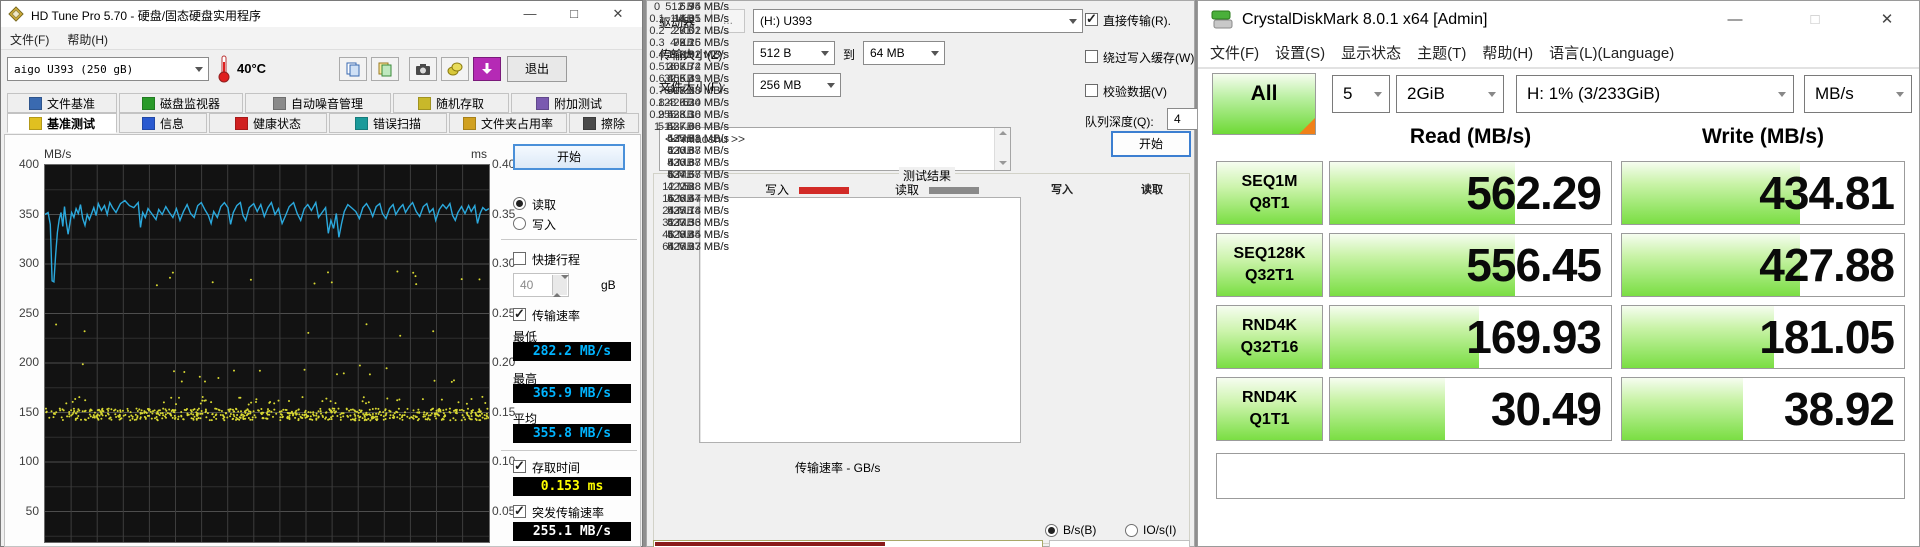 Image resolution: width=1920 pixels, height=547 pixels. I want to click on atto-start-button: 开始, so click(1151, 144).